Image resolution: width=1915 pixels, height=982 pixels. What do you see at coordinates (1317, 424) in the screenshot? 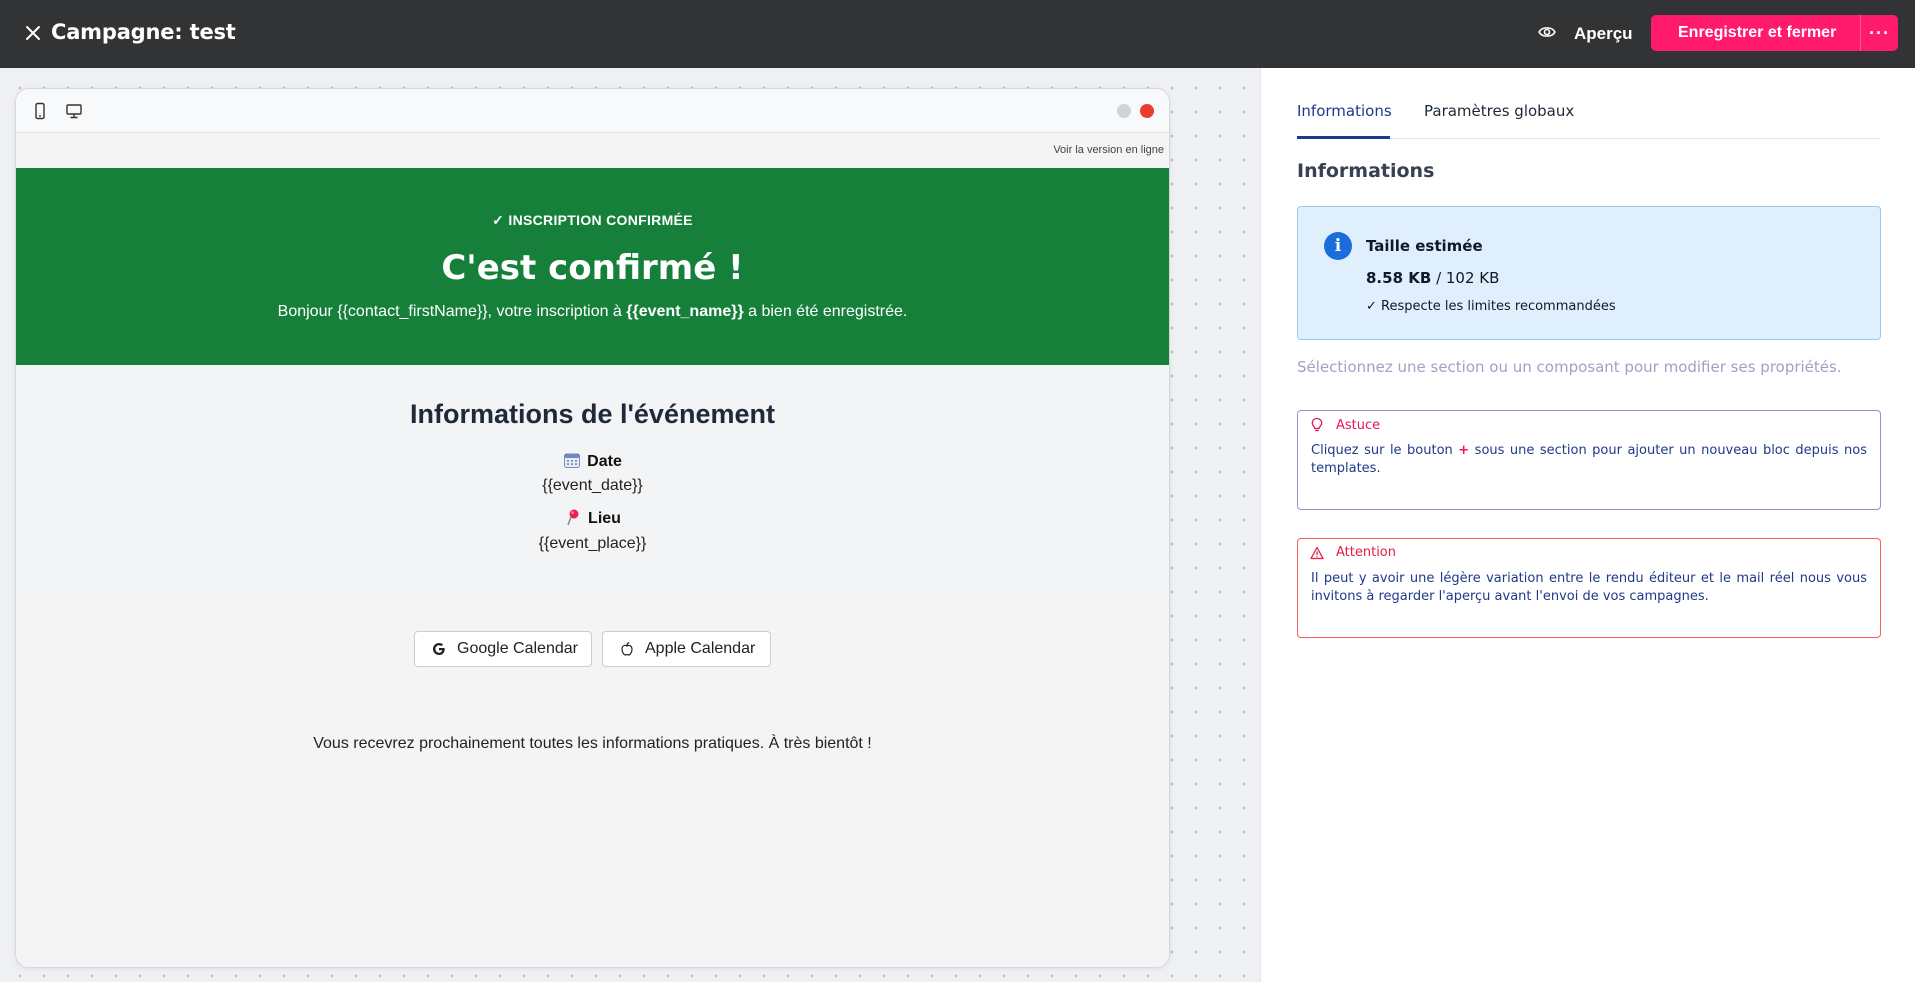
I see `lightbulb-icon` at bounding box center [1317, 424].